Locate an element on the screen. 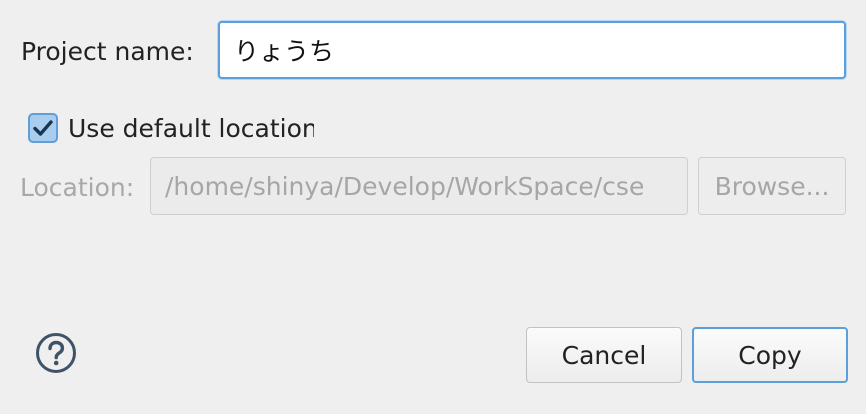 The width and height of the screenshot is (866, 414). location-input is located at coordinates (419, 186).